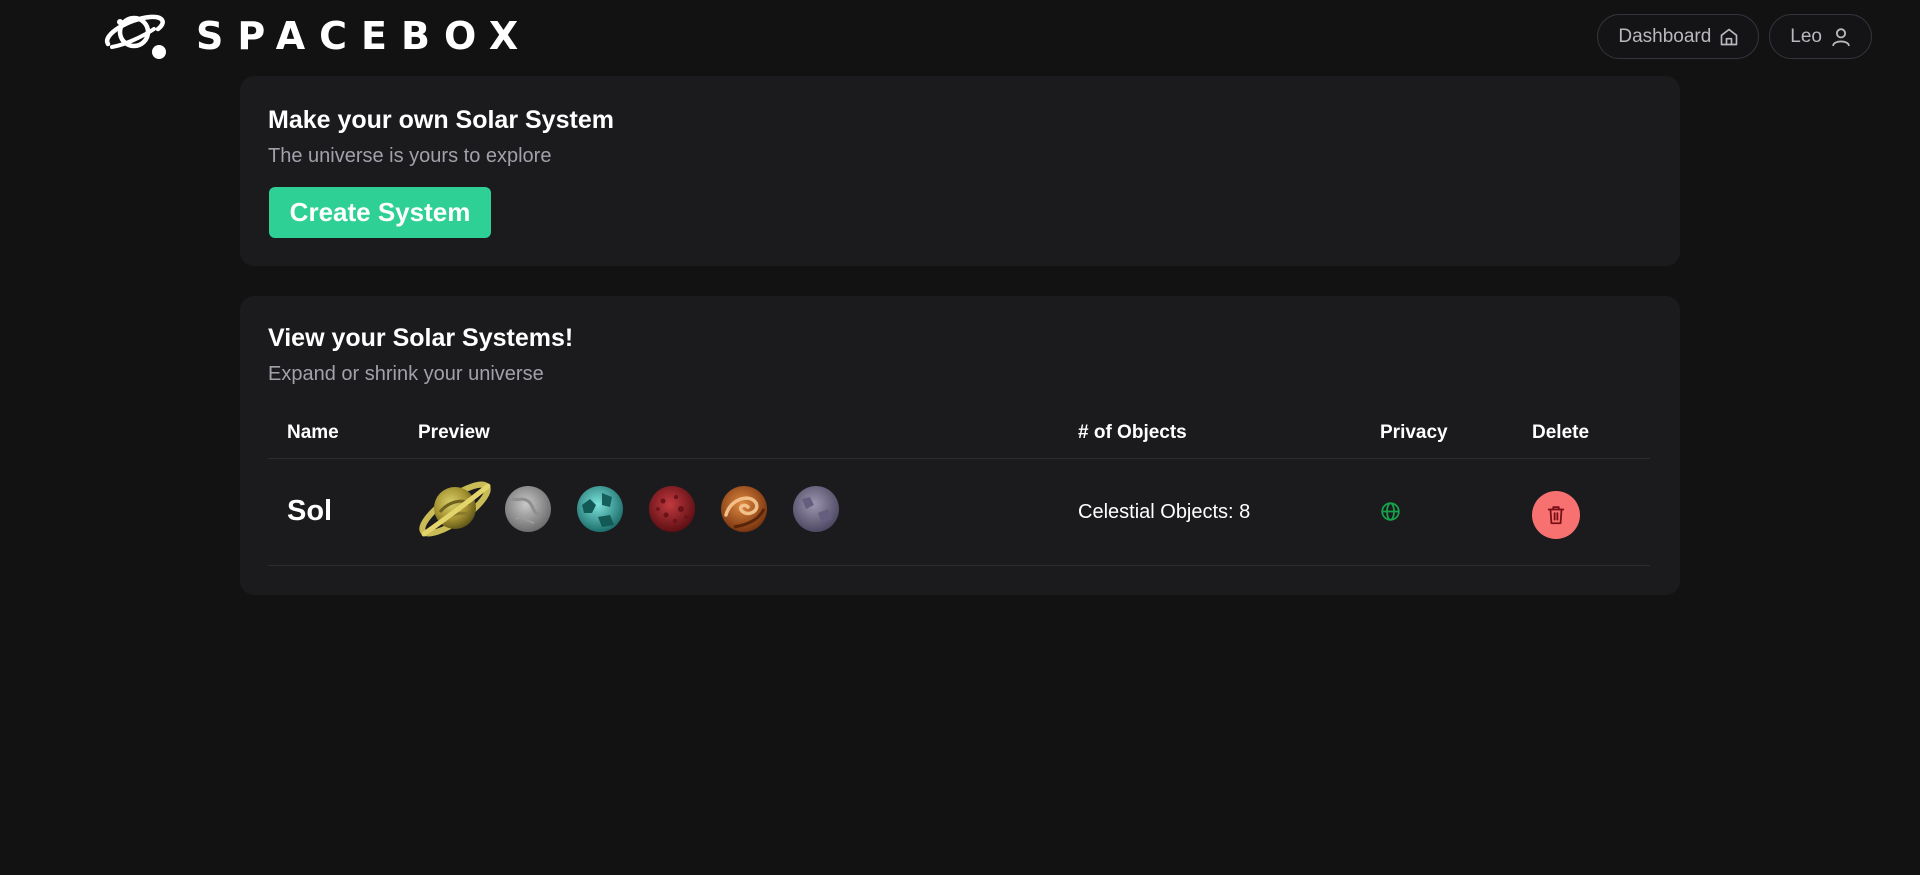  Describe the element at coordinates (1729, 36) in the screenshot. I see `home-icon` at that location.